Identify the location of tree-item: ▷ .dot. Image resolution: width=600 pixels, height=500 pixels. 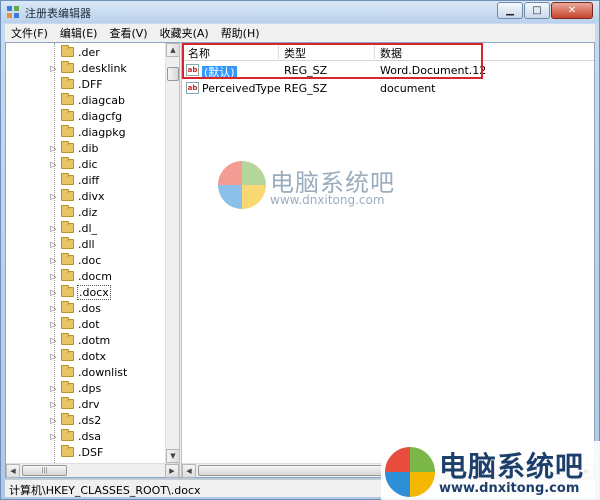
(86, 324).